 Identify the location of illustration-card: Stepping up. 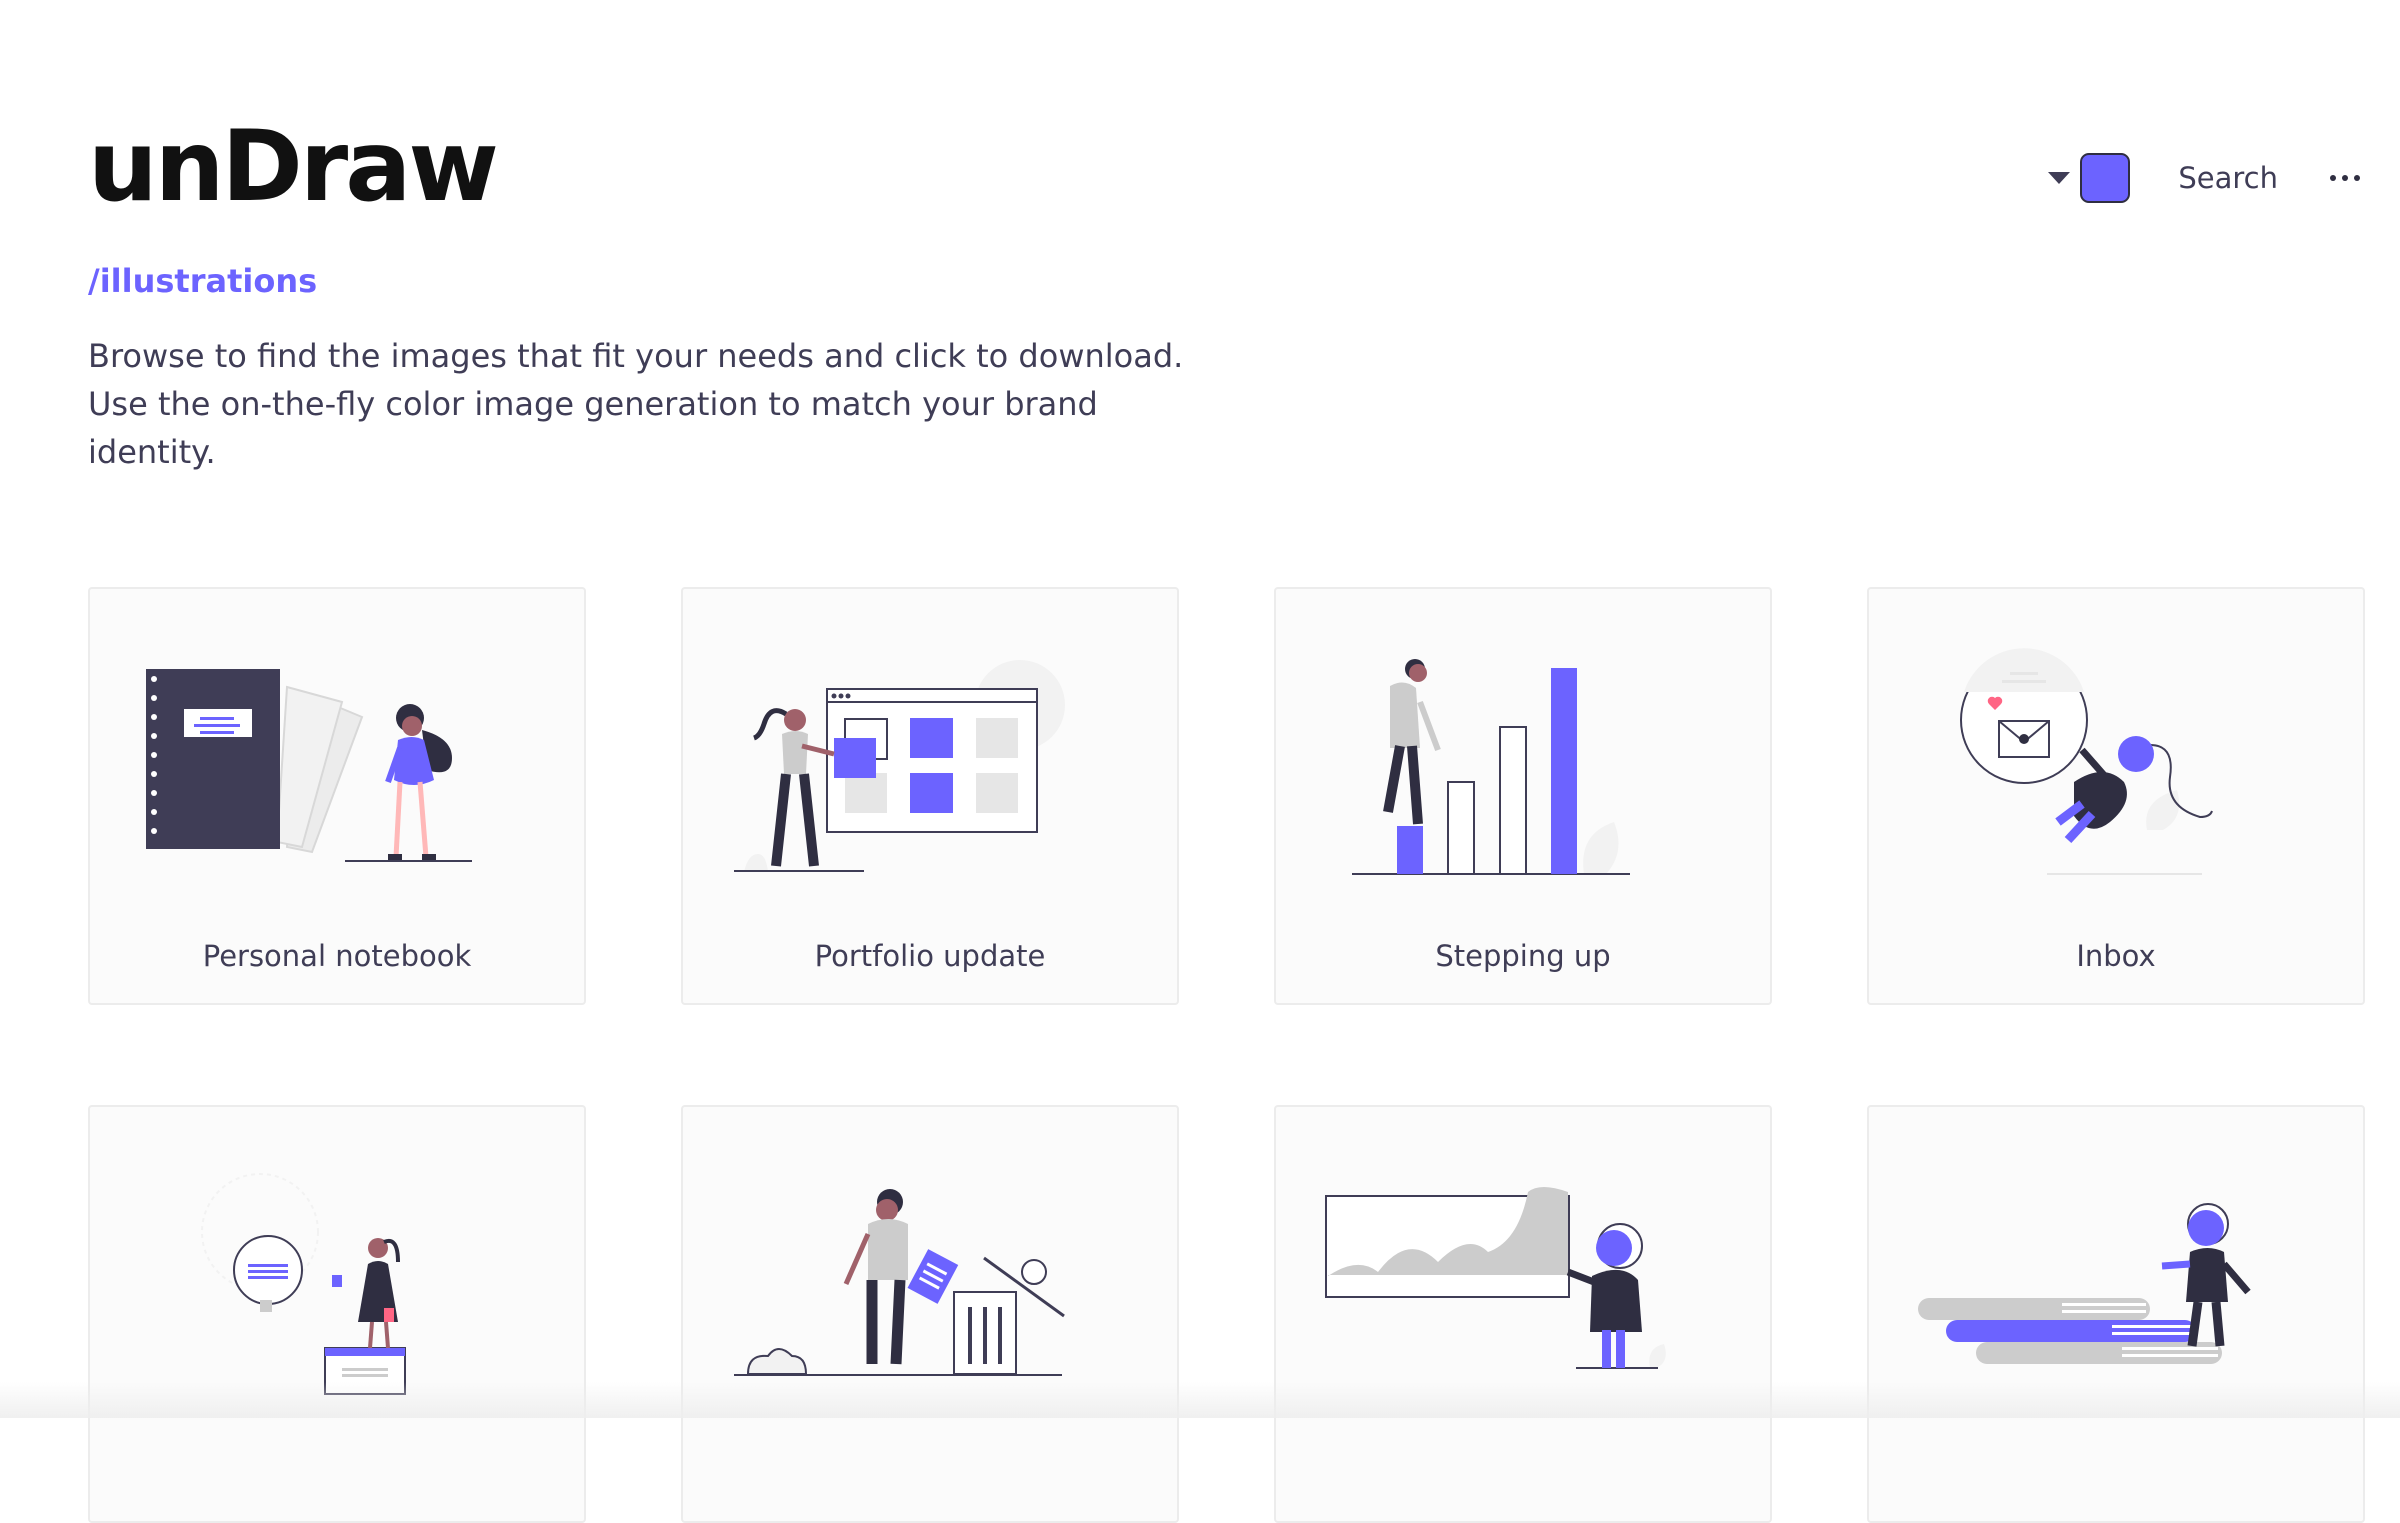
(1523, 796).